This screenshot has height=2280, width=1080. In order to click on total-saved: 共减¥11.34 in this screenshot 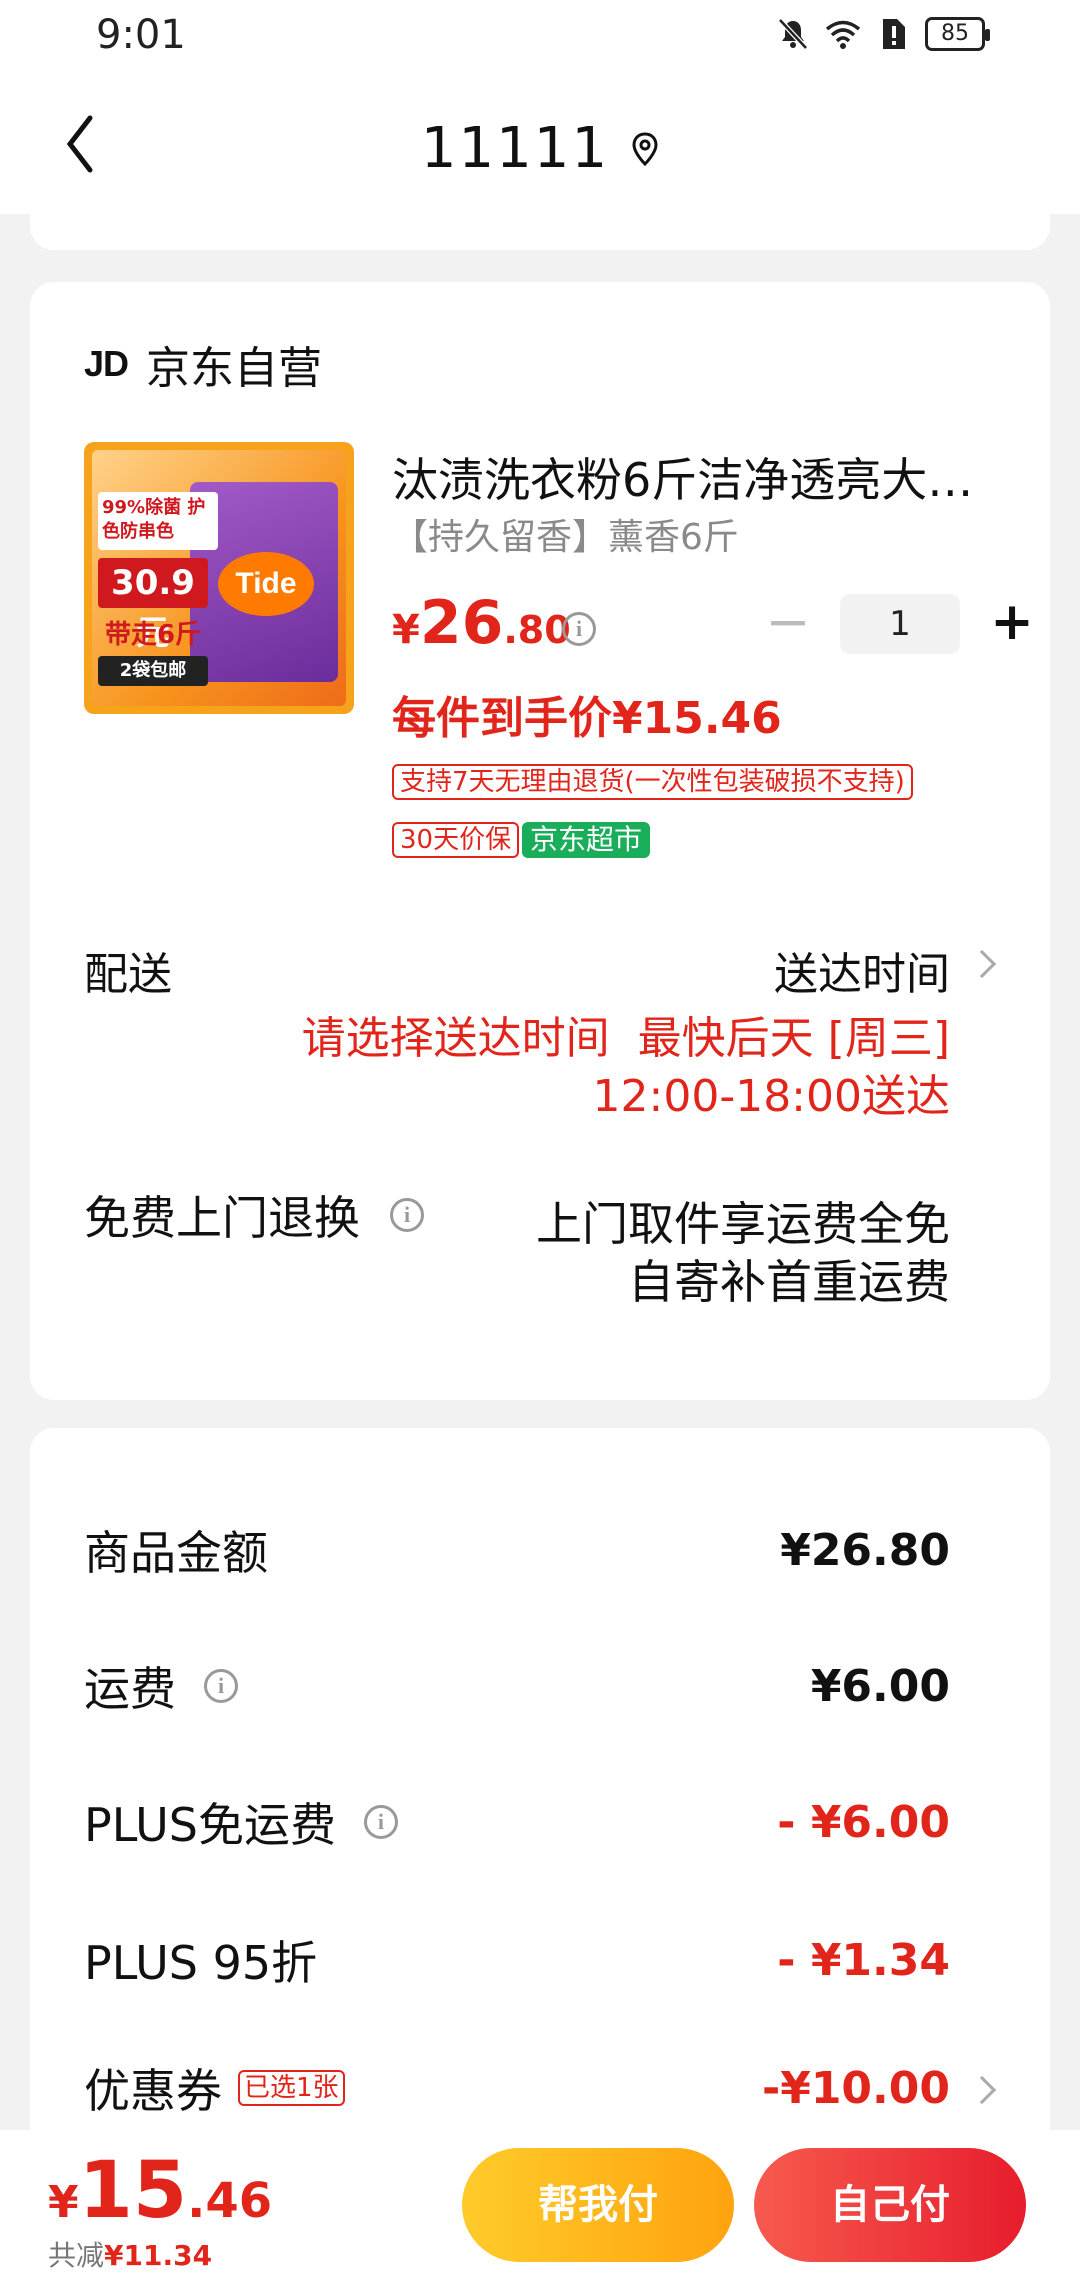, I will do `click(130, 2254)`.